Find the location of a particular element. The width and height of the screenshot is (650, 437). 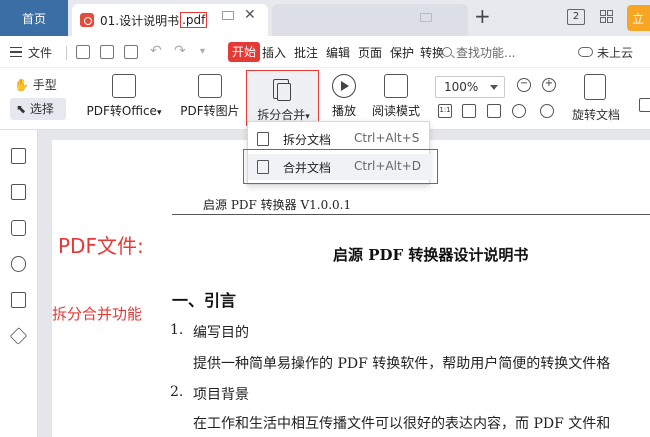

signature-icon is located at coordinates (18, 300).